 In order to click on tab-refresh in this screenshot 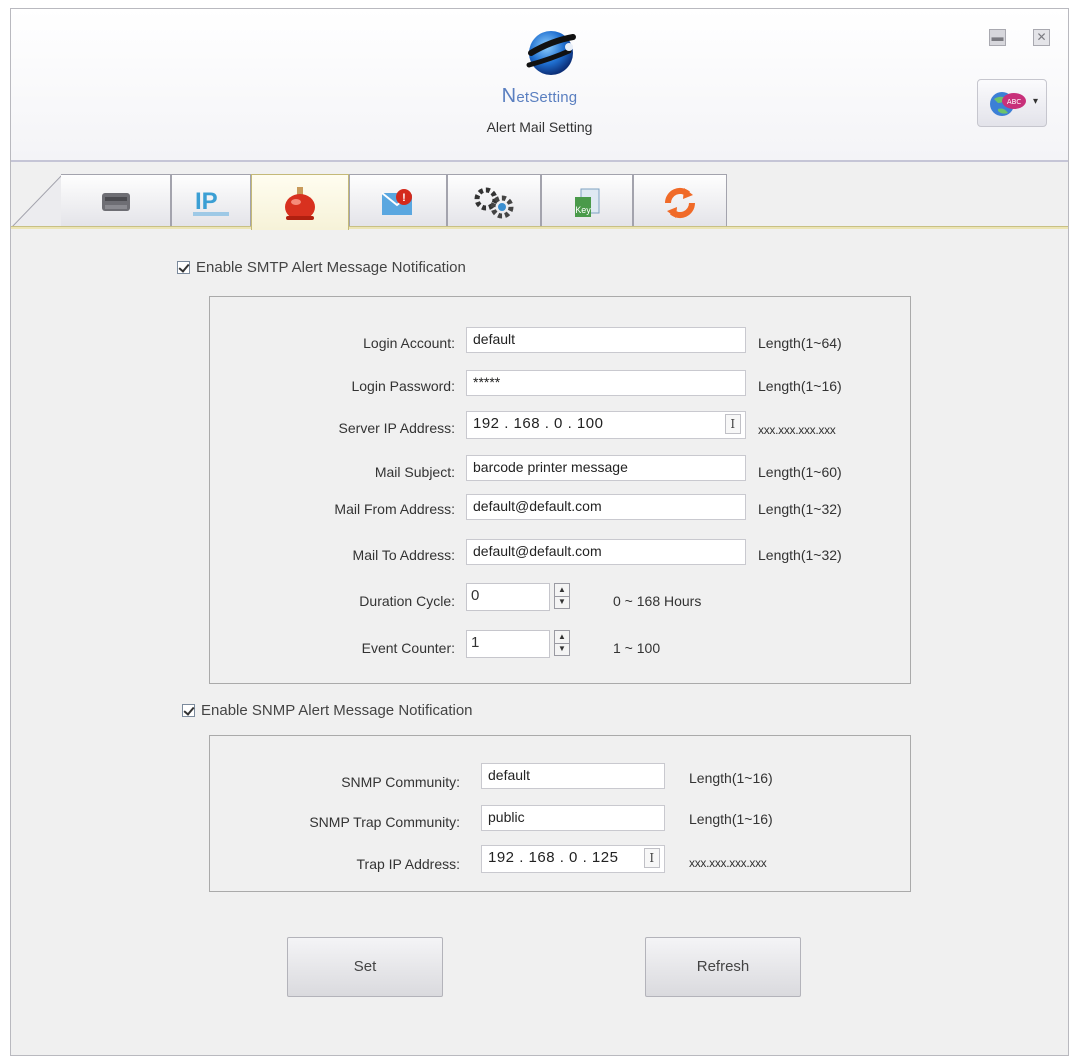, I will do `click(680, 201)`.